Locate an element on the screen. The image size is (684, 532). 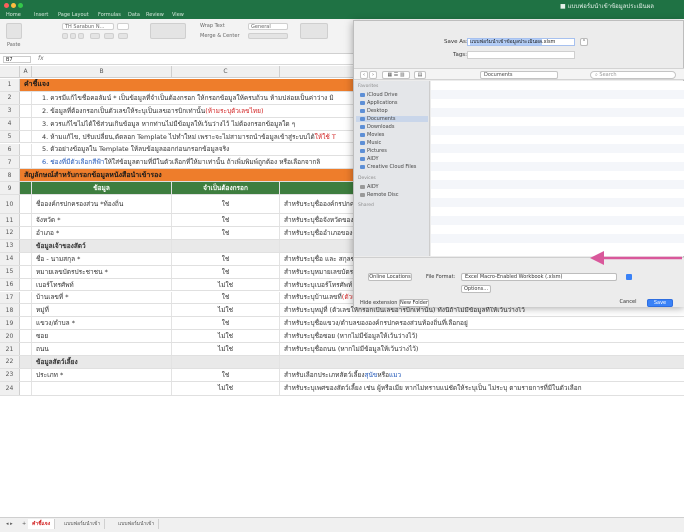
file-format-select: Excel Macro-Enabled Workbook (.xlsm) is located at coordinates (539, 277).